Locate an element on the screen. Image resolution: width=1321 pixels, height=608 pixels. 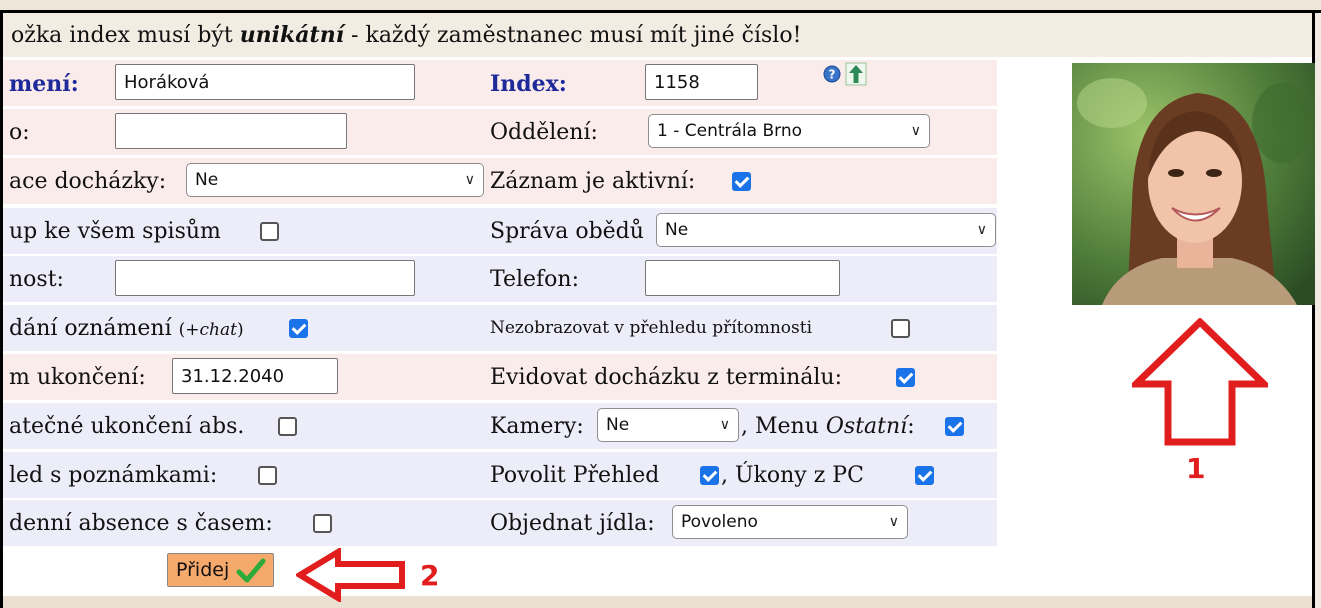
department-select: 1 - Centrála Brno ∨ is located at coordinates (789, 131).